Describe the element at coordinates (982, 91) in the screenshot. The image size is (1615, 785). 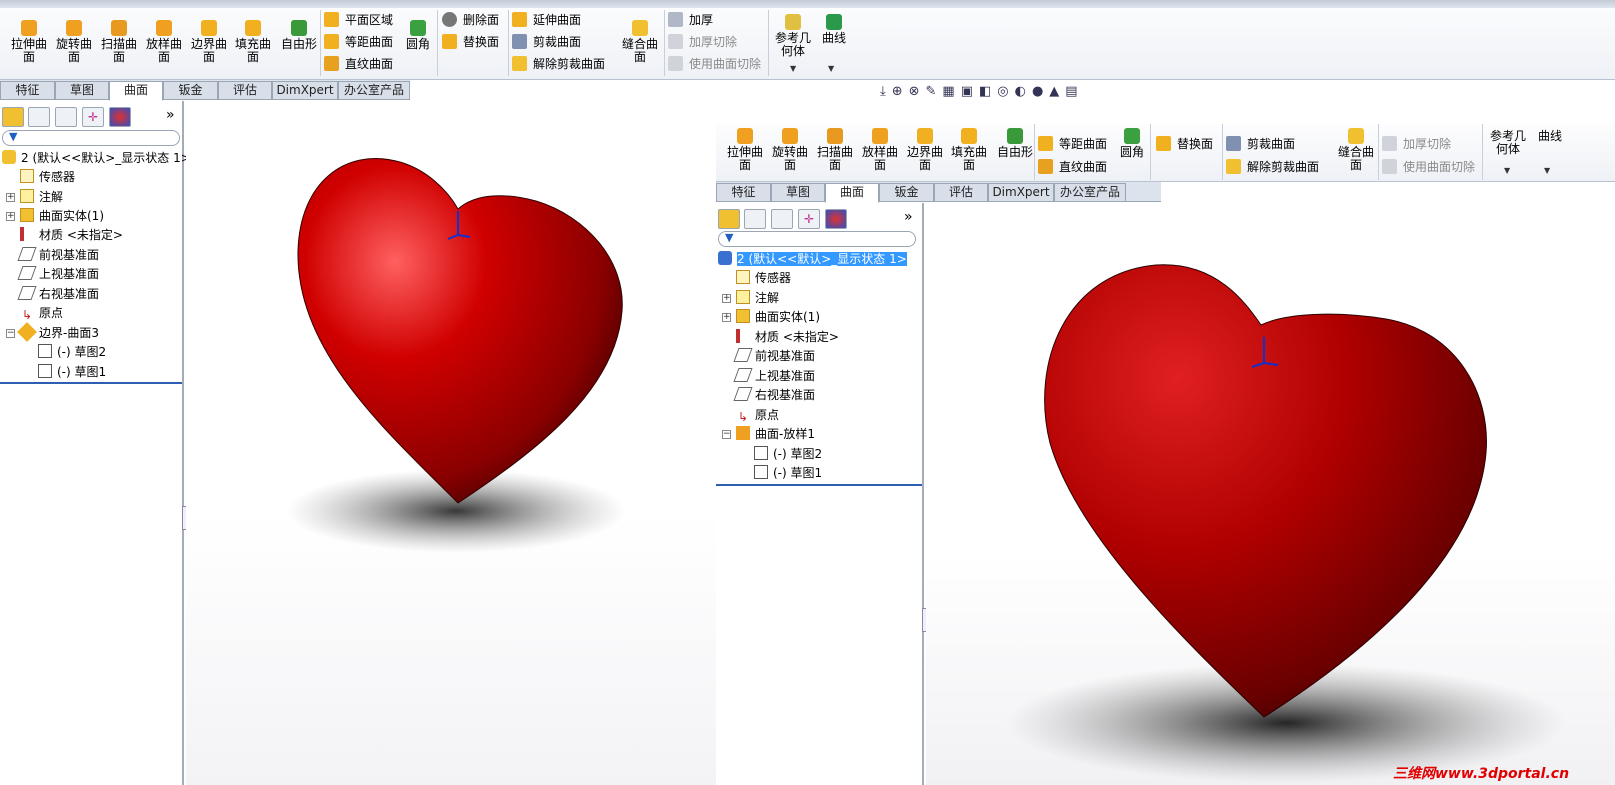
I see `heads-up-view-toolbar: ⤓⊕⊗✎▦▣◧◎◐●▲▤` at that location.